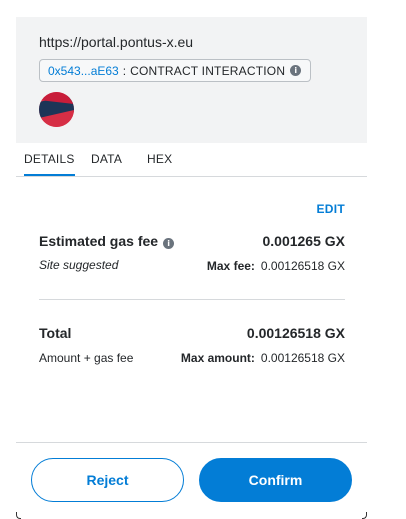 The image size is (406, 519). What do you see at coordinates (106, 159) in the screenshot?
I see `tab-data: DATA` at bounding box center [106, 159].